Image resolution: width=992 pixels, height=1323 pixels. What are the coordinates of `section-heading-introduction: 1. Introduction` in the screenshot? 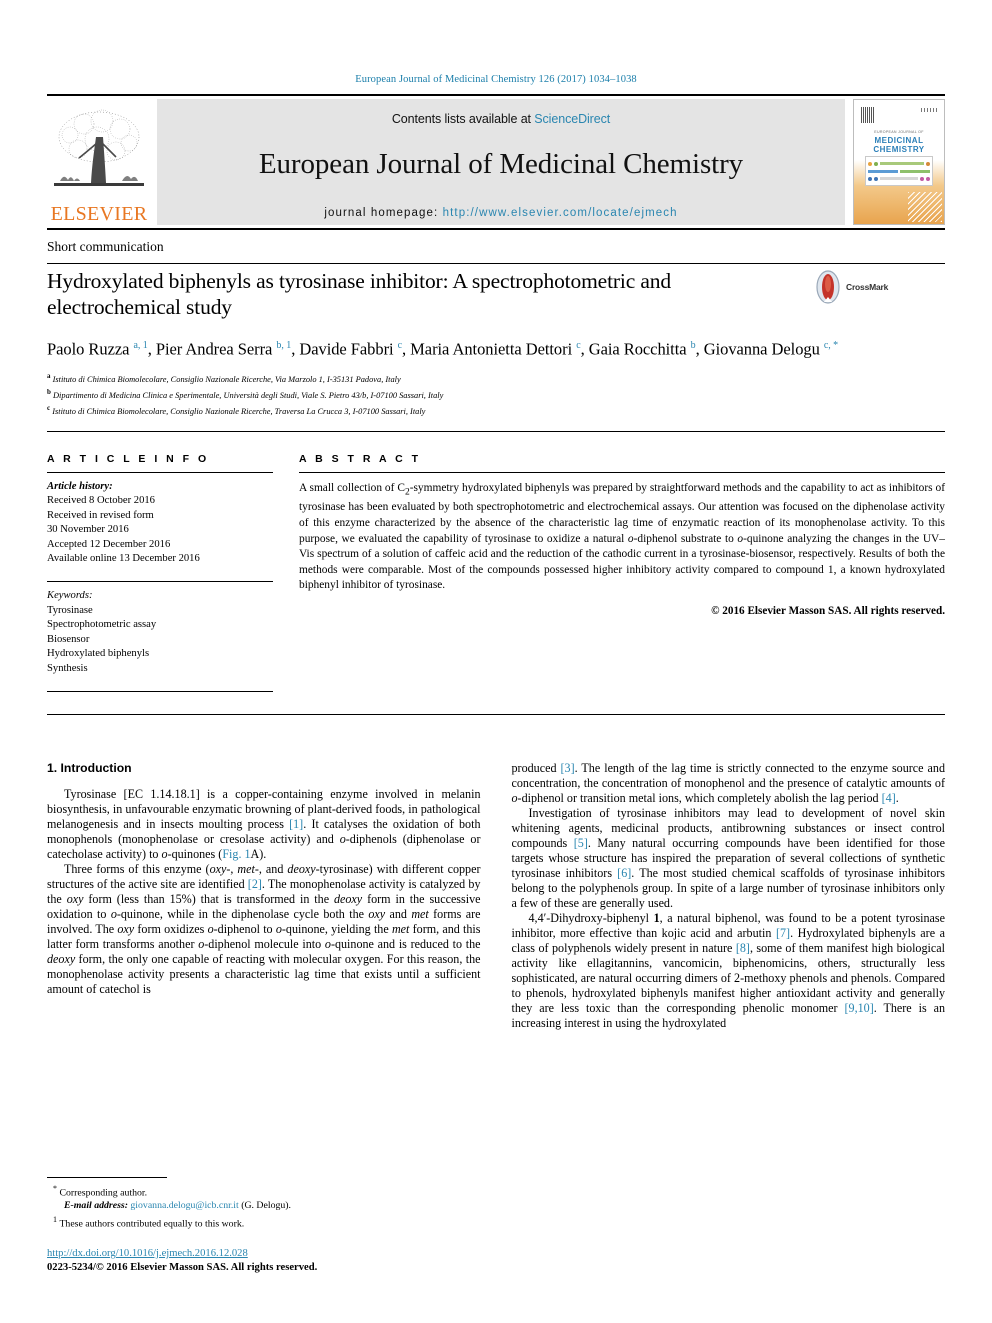 It's located at (89, 767).